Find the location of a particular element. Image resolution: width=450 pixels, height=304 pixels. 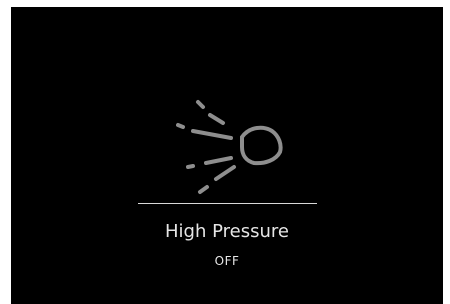

feature-title: High Pressure is located at coordinates (227, 231).